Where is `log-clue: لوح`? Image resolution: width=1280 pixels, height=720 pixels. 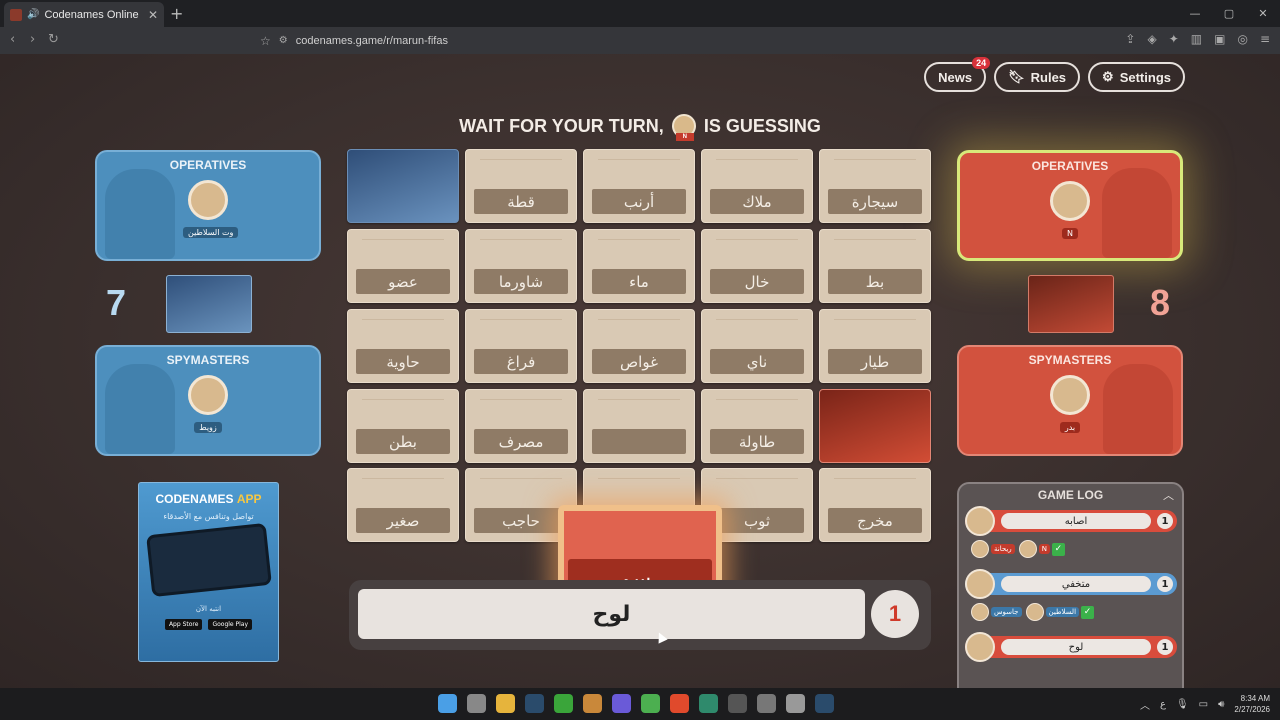 log-clue: لوح is located at coordinates (1076, 647).